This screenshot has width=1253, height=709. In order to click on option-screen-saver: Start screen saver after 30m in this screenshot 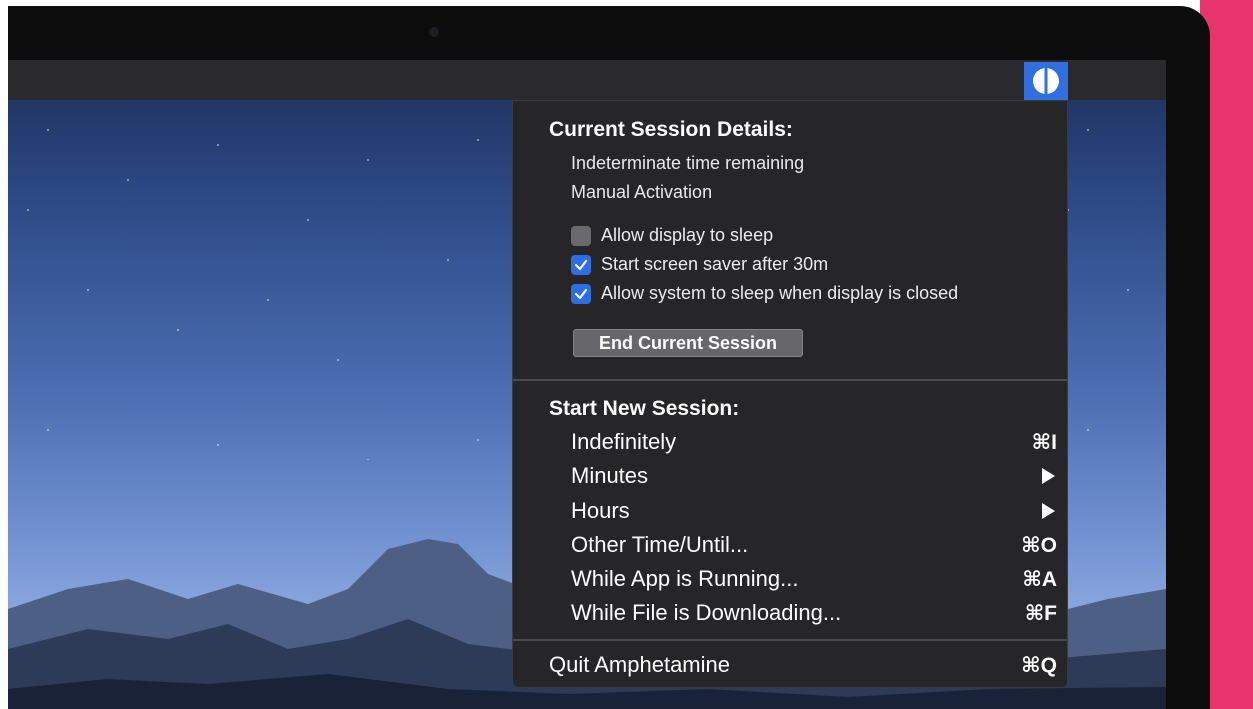, I will do `click(699, 264)`.